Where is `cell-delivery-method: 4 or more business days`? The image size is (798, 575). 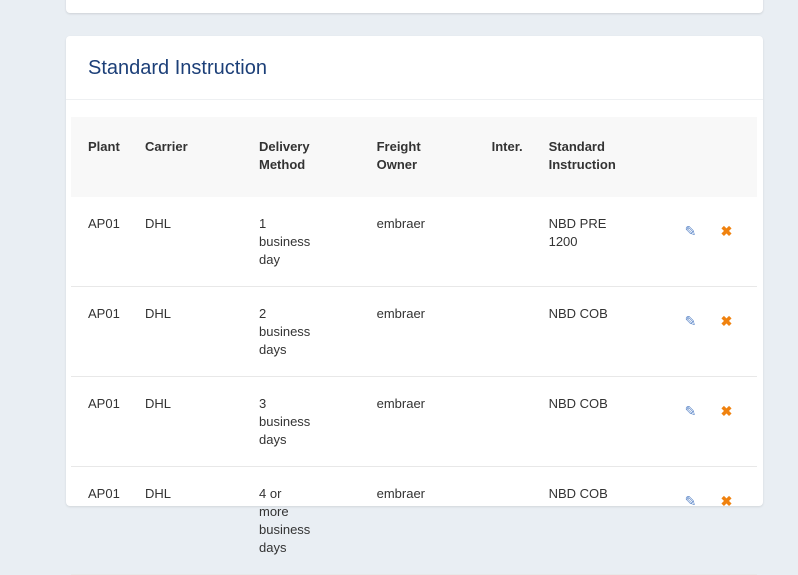 cell-delivery-method: 4 or more business days is located at coordinates (285, 520).